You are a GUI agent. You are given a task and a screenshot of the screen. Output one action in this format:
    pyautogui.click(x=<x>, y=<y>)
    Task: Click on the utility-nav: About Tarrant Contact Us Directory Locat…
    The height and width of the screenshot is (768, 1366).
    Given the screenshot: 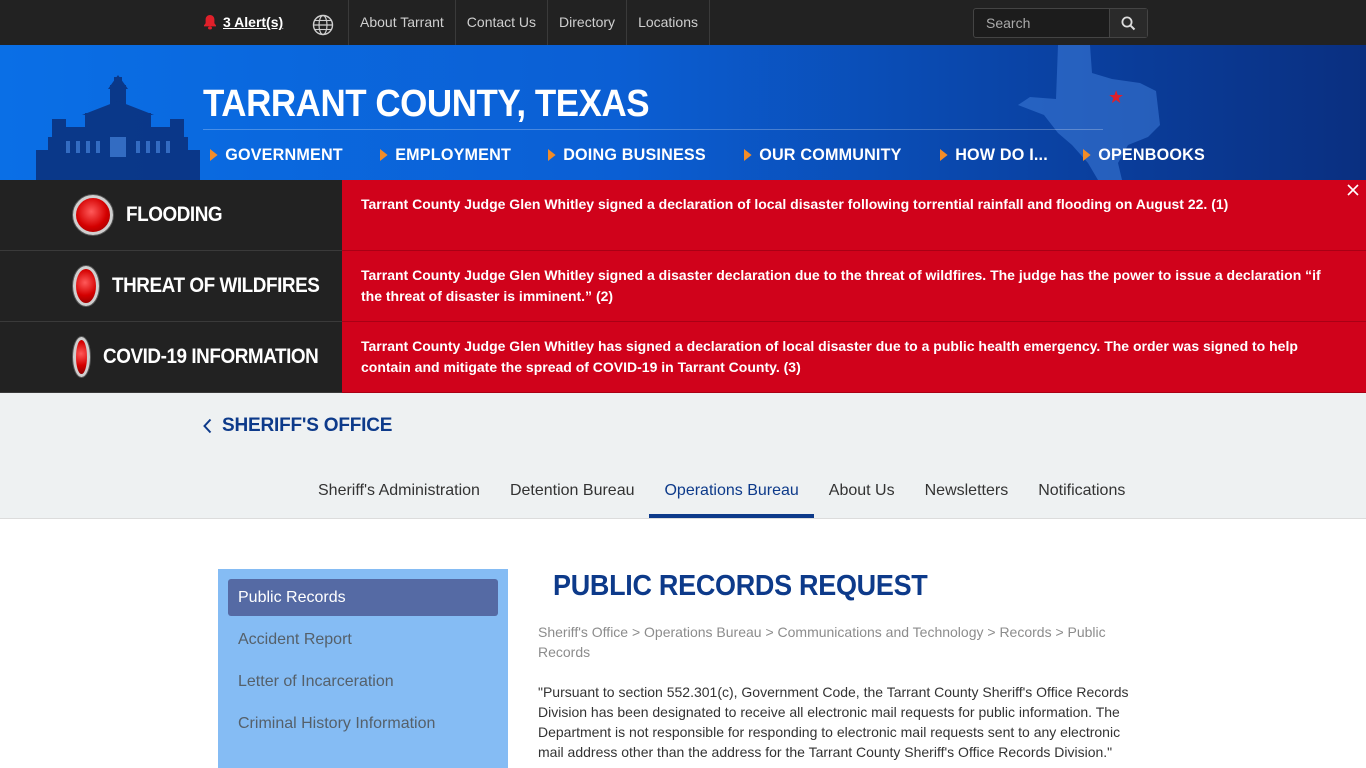 What is the action you would take?
    pyautogui.click(x=529, y=22)
    